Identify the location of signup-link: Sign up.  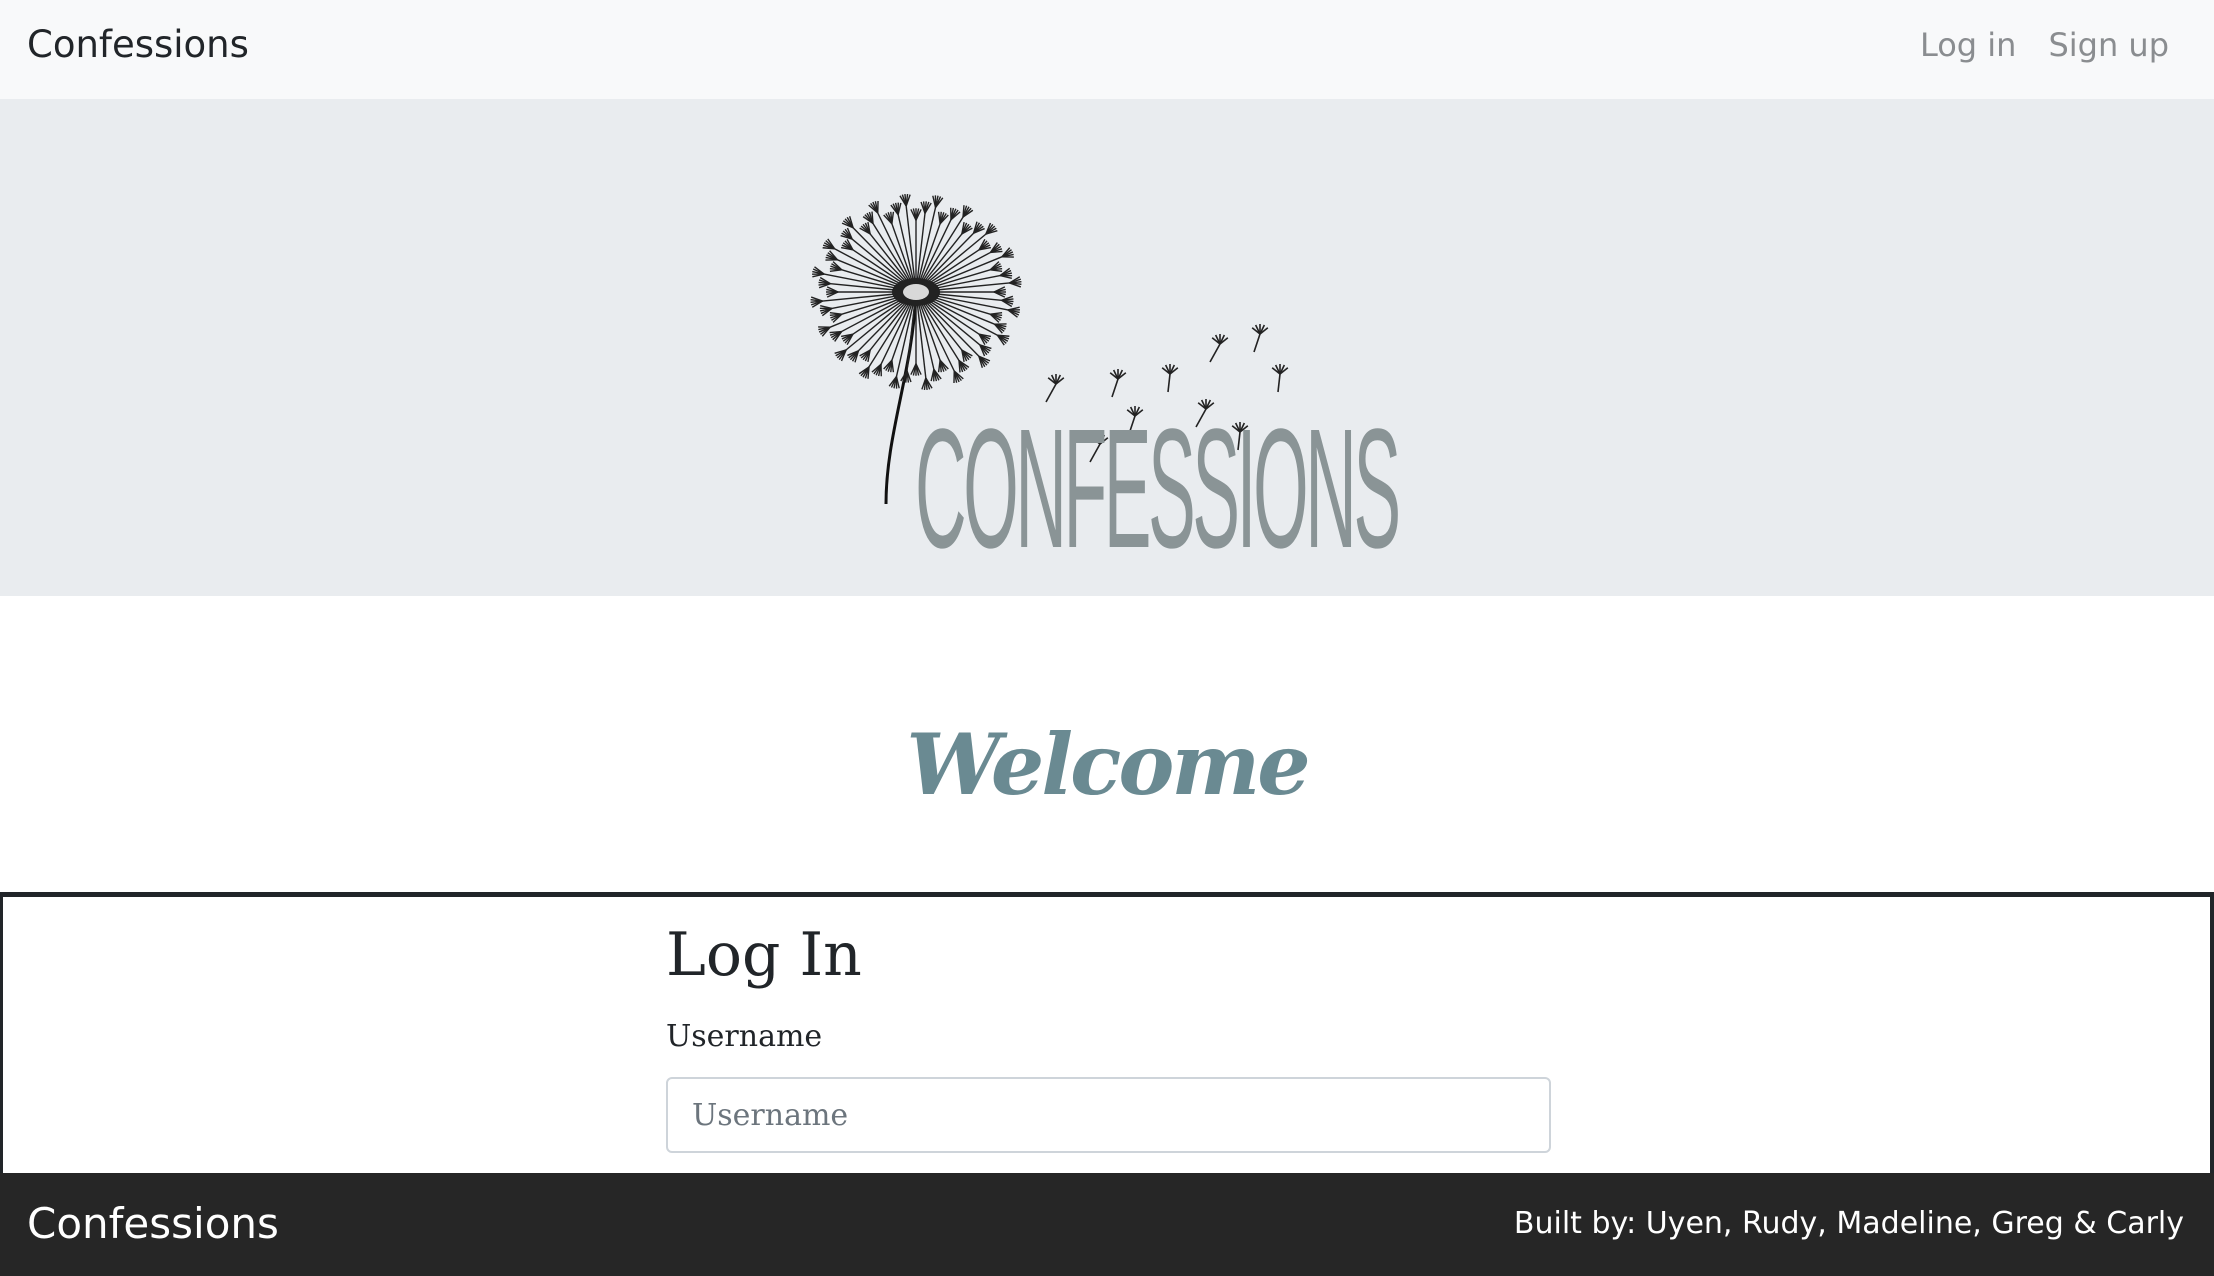
(2108, 45).